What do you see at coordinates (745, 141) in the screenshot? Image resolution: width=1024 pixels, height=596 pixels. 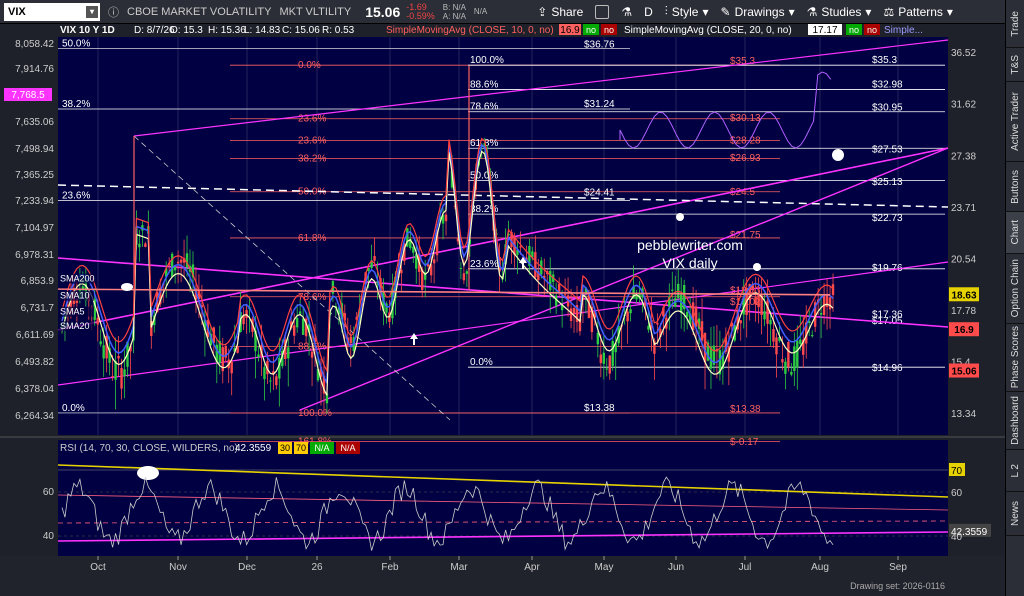 I see `fib-red-price-label: $28.28` at bounding box center [745, 141].